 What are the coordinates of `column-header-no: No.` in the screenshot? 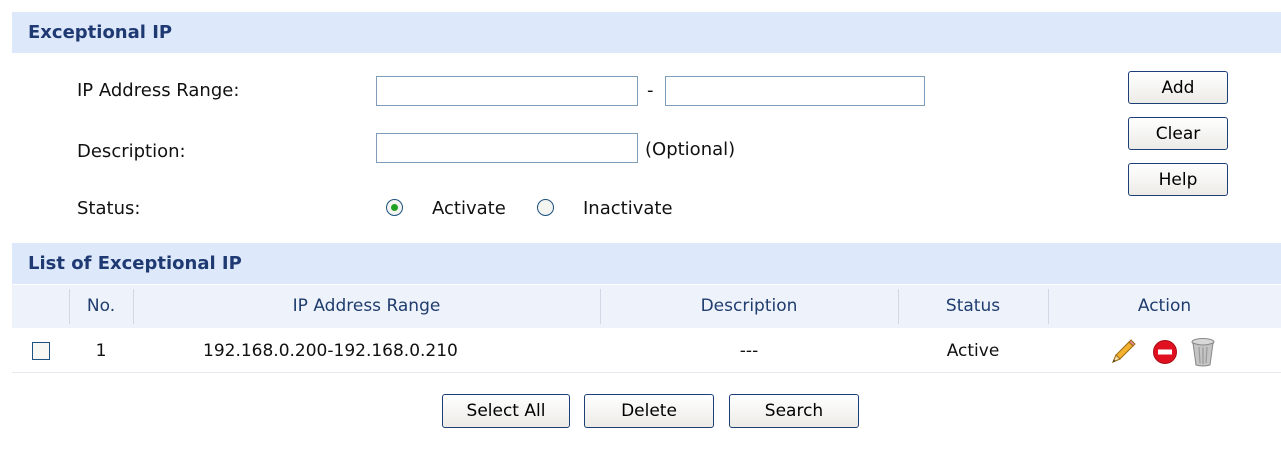 It's located at (101, 306).